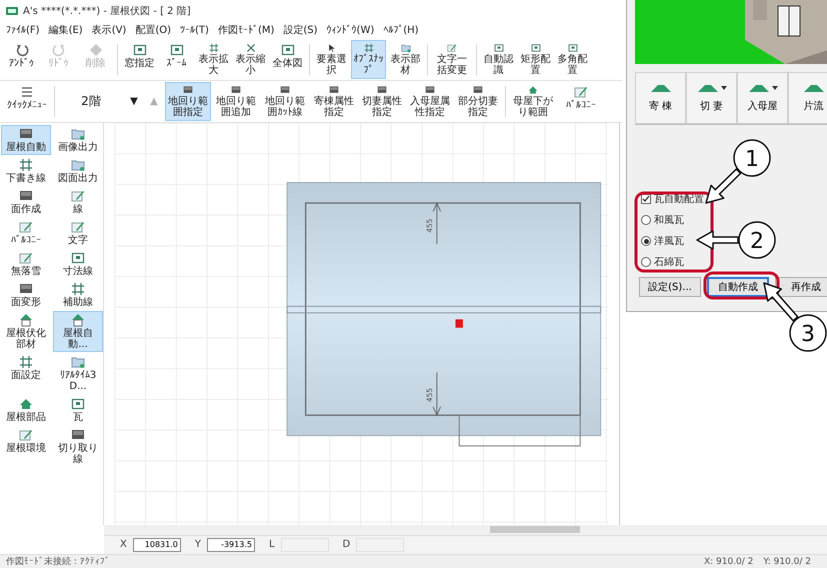  Describe the element at coordinates (176, 59) in the screenshot. I see `toolbar-button: ｽﾞｰﾑ` at that location.